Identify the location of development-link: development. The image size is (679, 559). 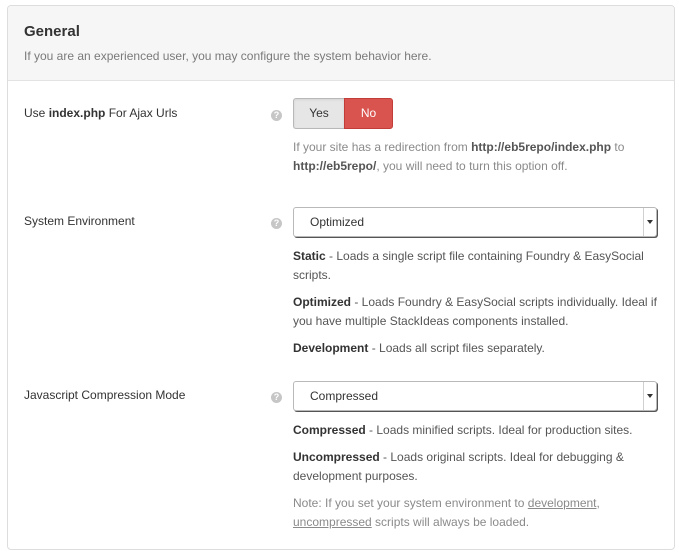
(562, 503).